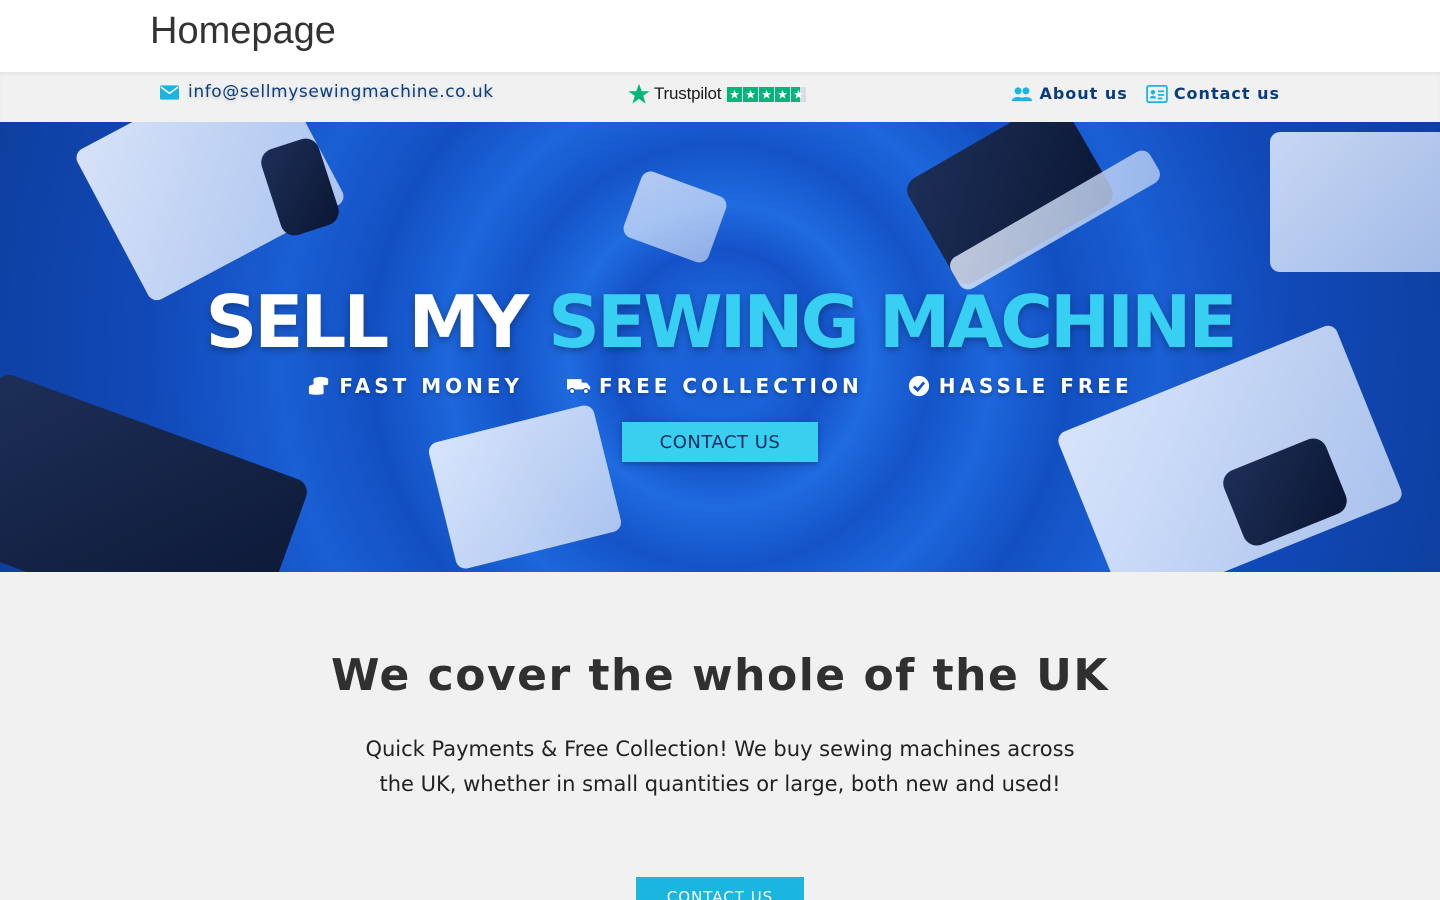 This screenshot has height=900, width=1440. Describe the element at coordinates (918, 386) in the screenshot. I see `check-circle-icon` at that location.